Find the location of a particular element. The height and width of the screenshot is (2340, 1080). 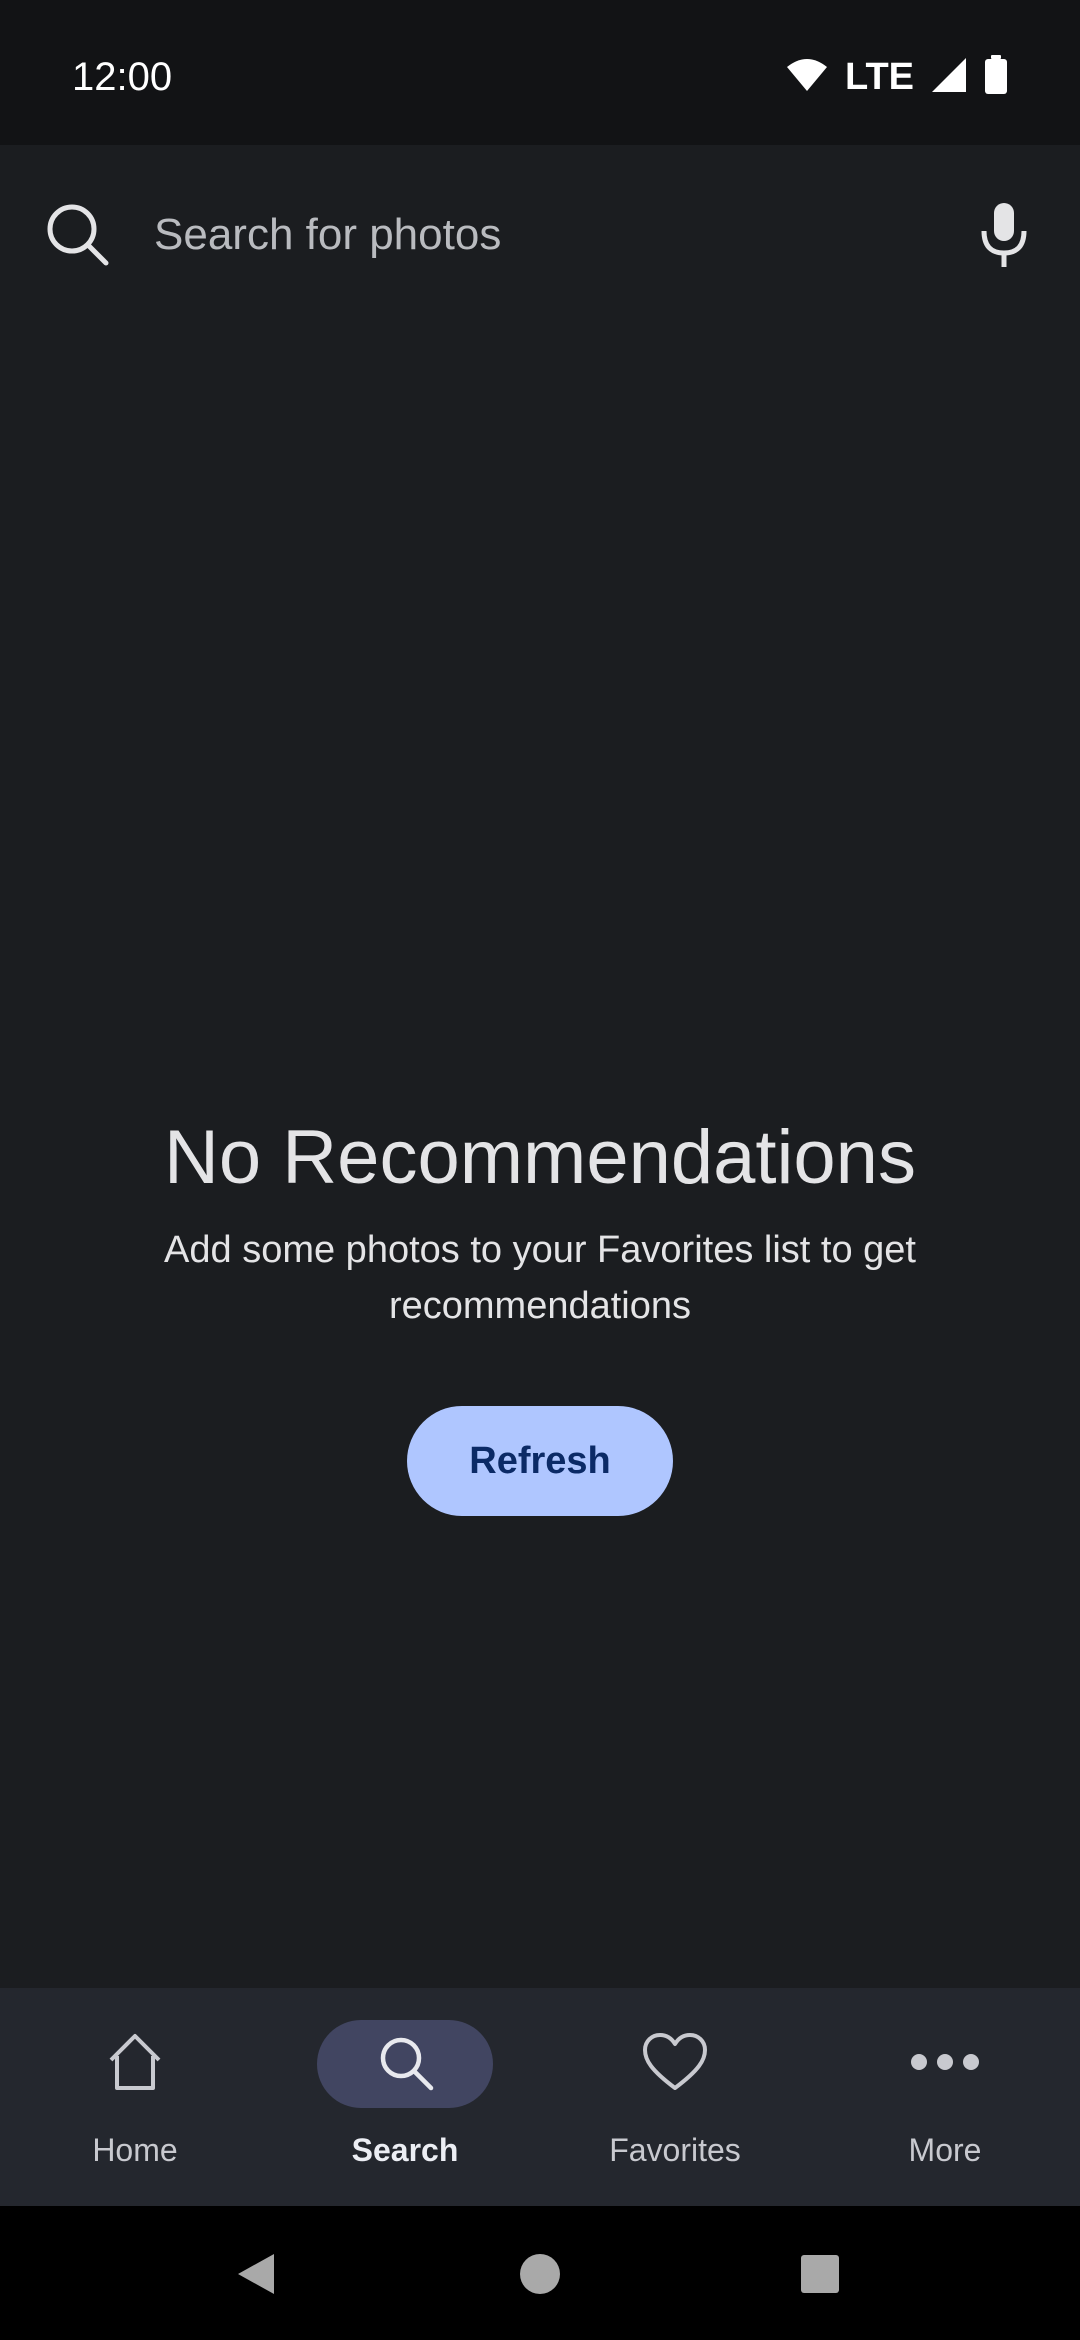

nav-label-more: More is located at coordinates (945, 2150).